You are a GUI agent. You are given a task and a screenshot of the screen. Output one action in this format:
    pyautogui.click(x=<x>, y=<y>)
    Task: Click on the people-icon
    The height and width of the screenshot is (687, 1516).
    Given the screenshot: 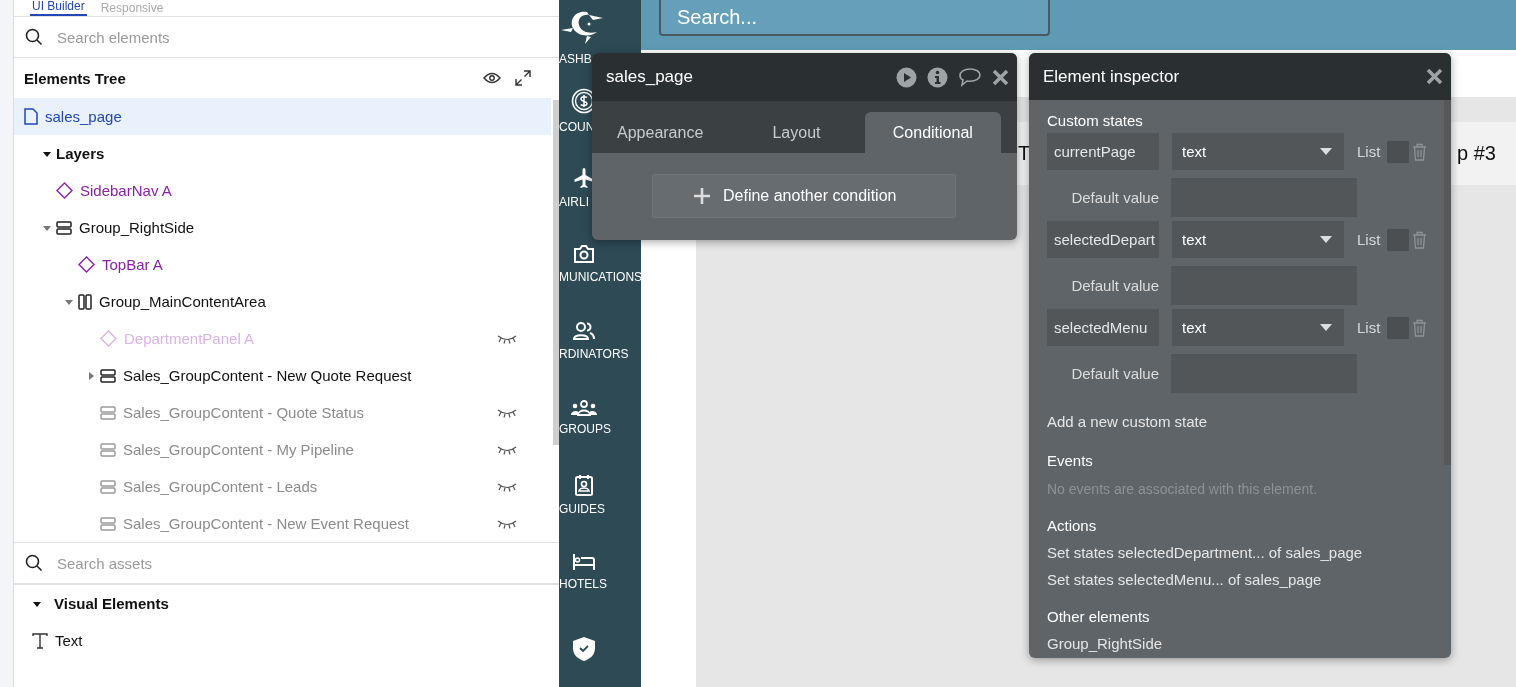 What is the action you would take?
    pyautogui.click(x=584, y=331)
    